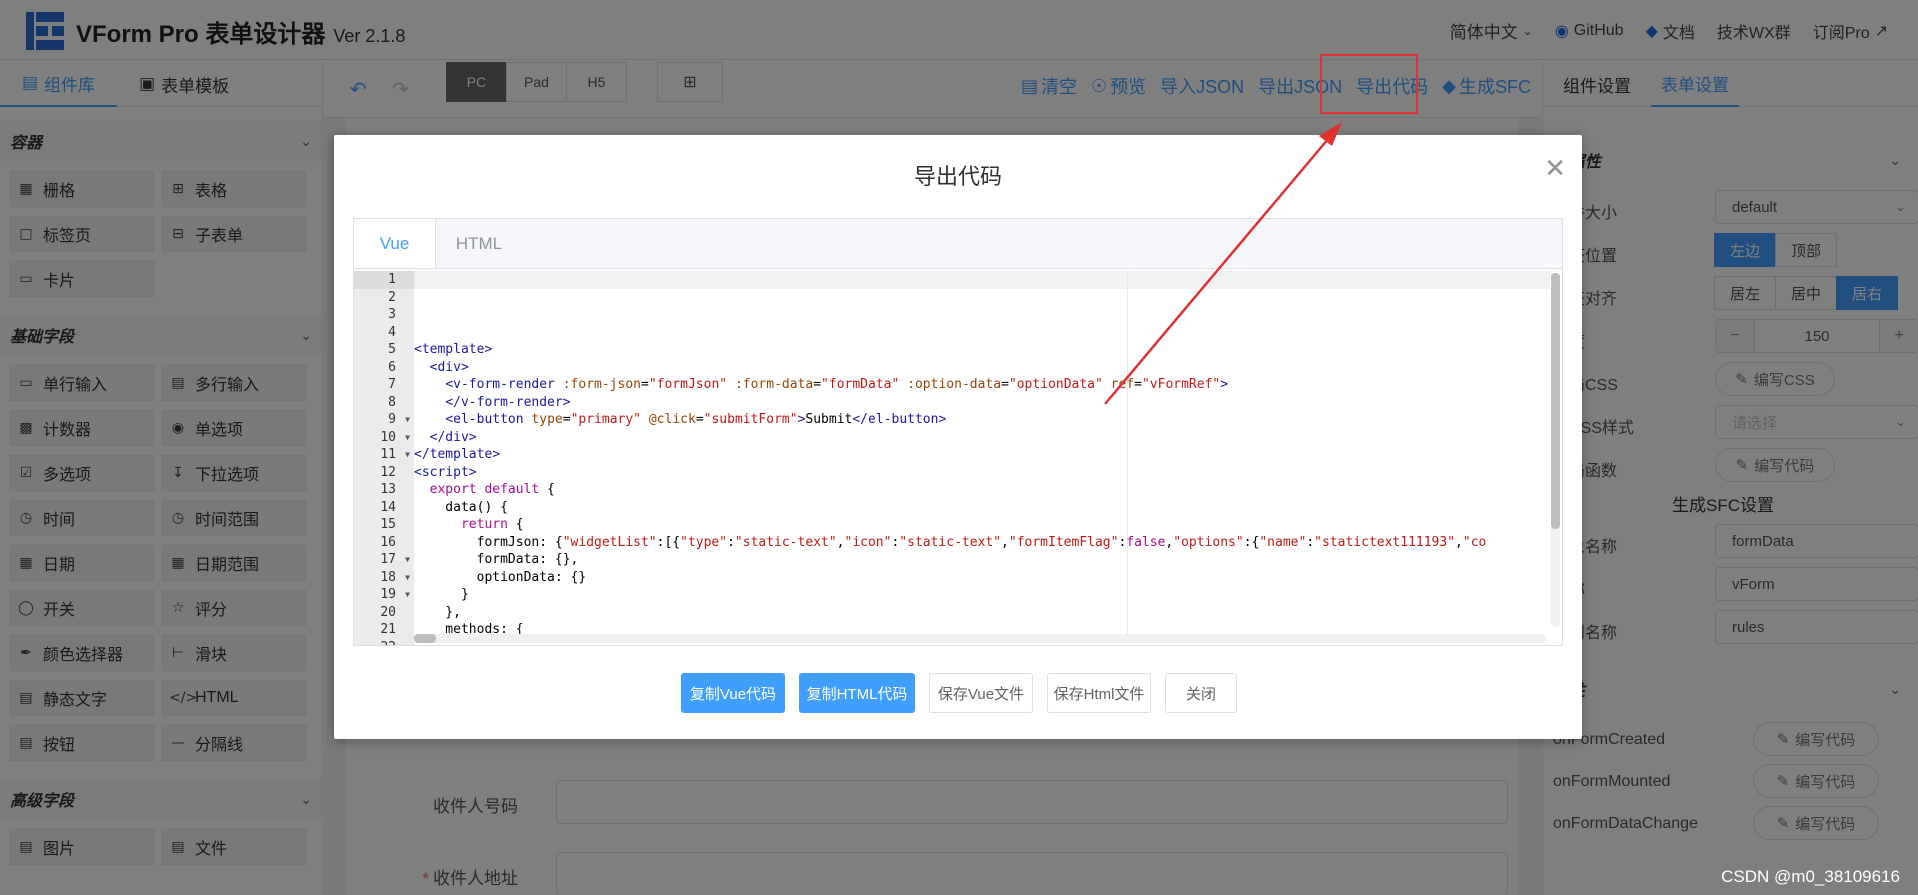 This screenshot has width=1918, height=895. I want to click on line-number: 6, so click(392, 367).